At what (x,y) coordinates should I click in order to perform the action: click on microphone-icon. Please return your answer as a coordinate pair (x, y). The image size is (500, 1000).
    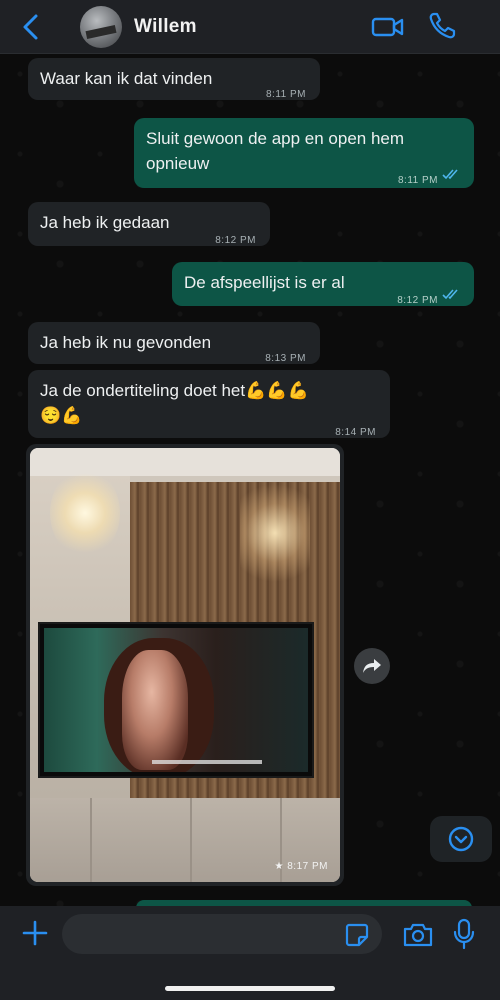
    Looking at the image, I should click on (464, 934).